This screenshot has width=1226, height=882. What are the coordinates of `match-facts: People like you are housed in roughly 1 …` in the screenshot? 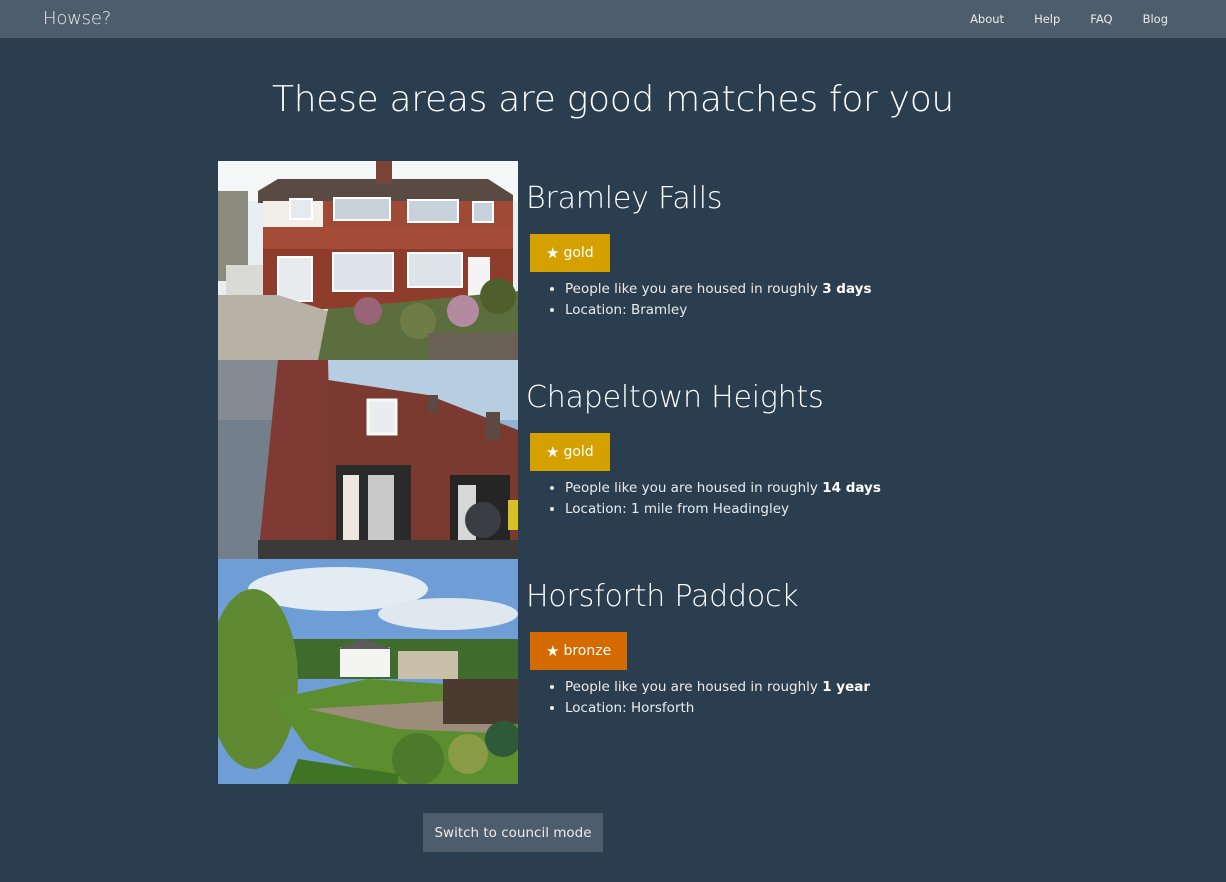 It's located at (717, 698).